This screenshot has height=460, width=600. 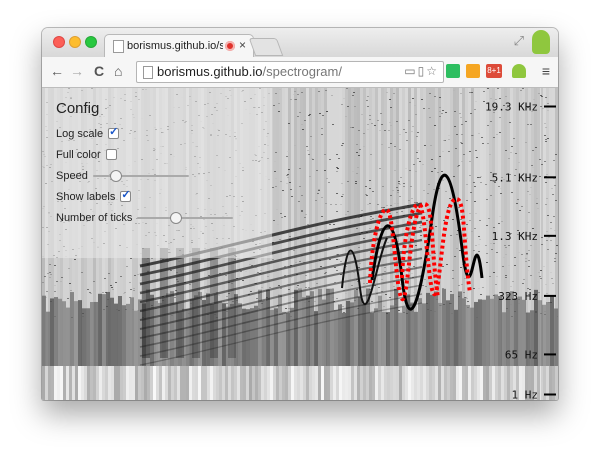 I want to click on config-heading: Config, so click(x=78, y=108).